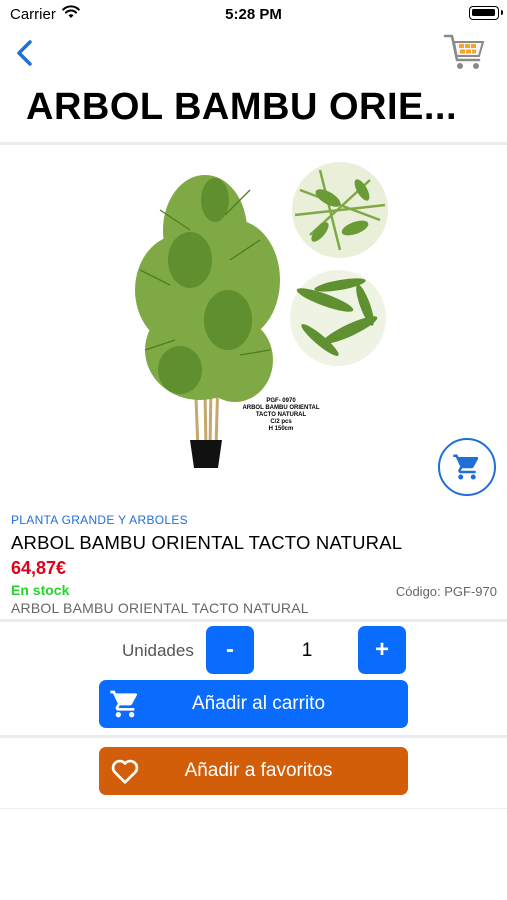  I want to click on clock: 5:28 PM, so click(253, 14).